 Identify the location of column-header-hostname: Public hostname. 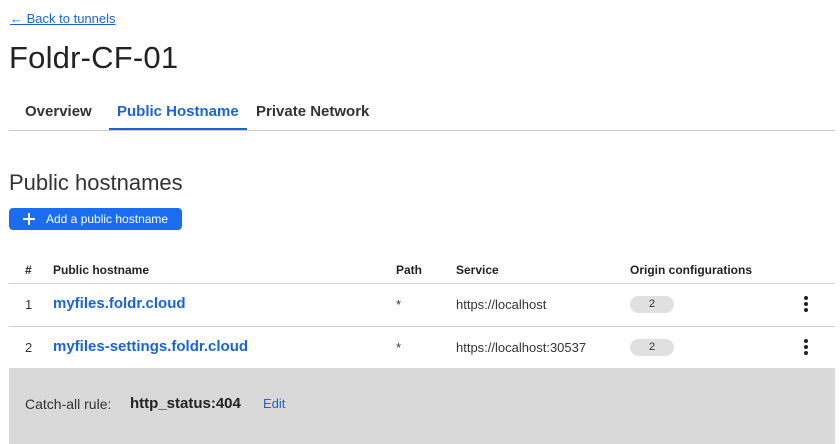
(101, 270).